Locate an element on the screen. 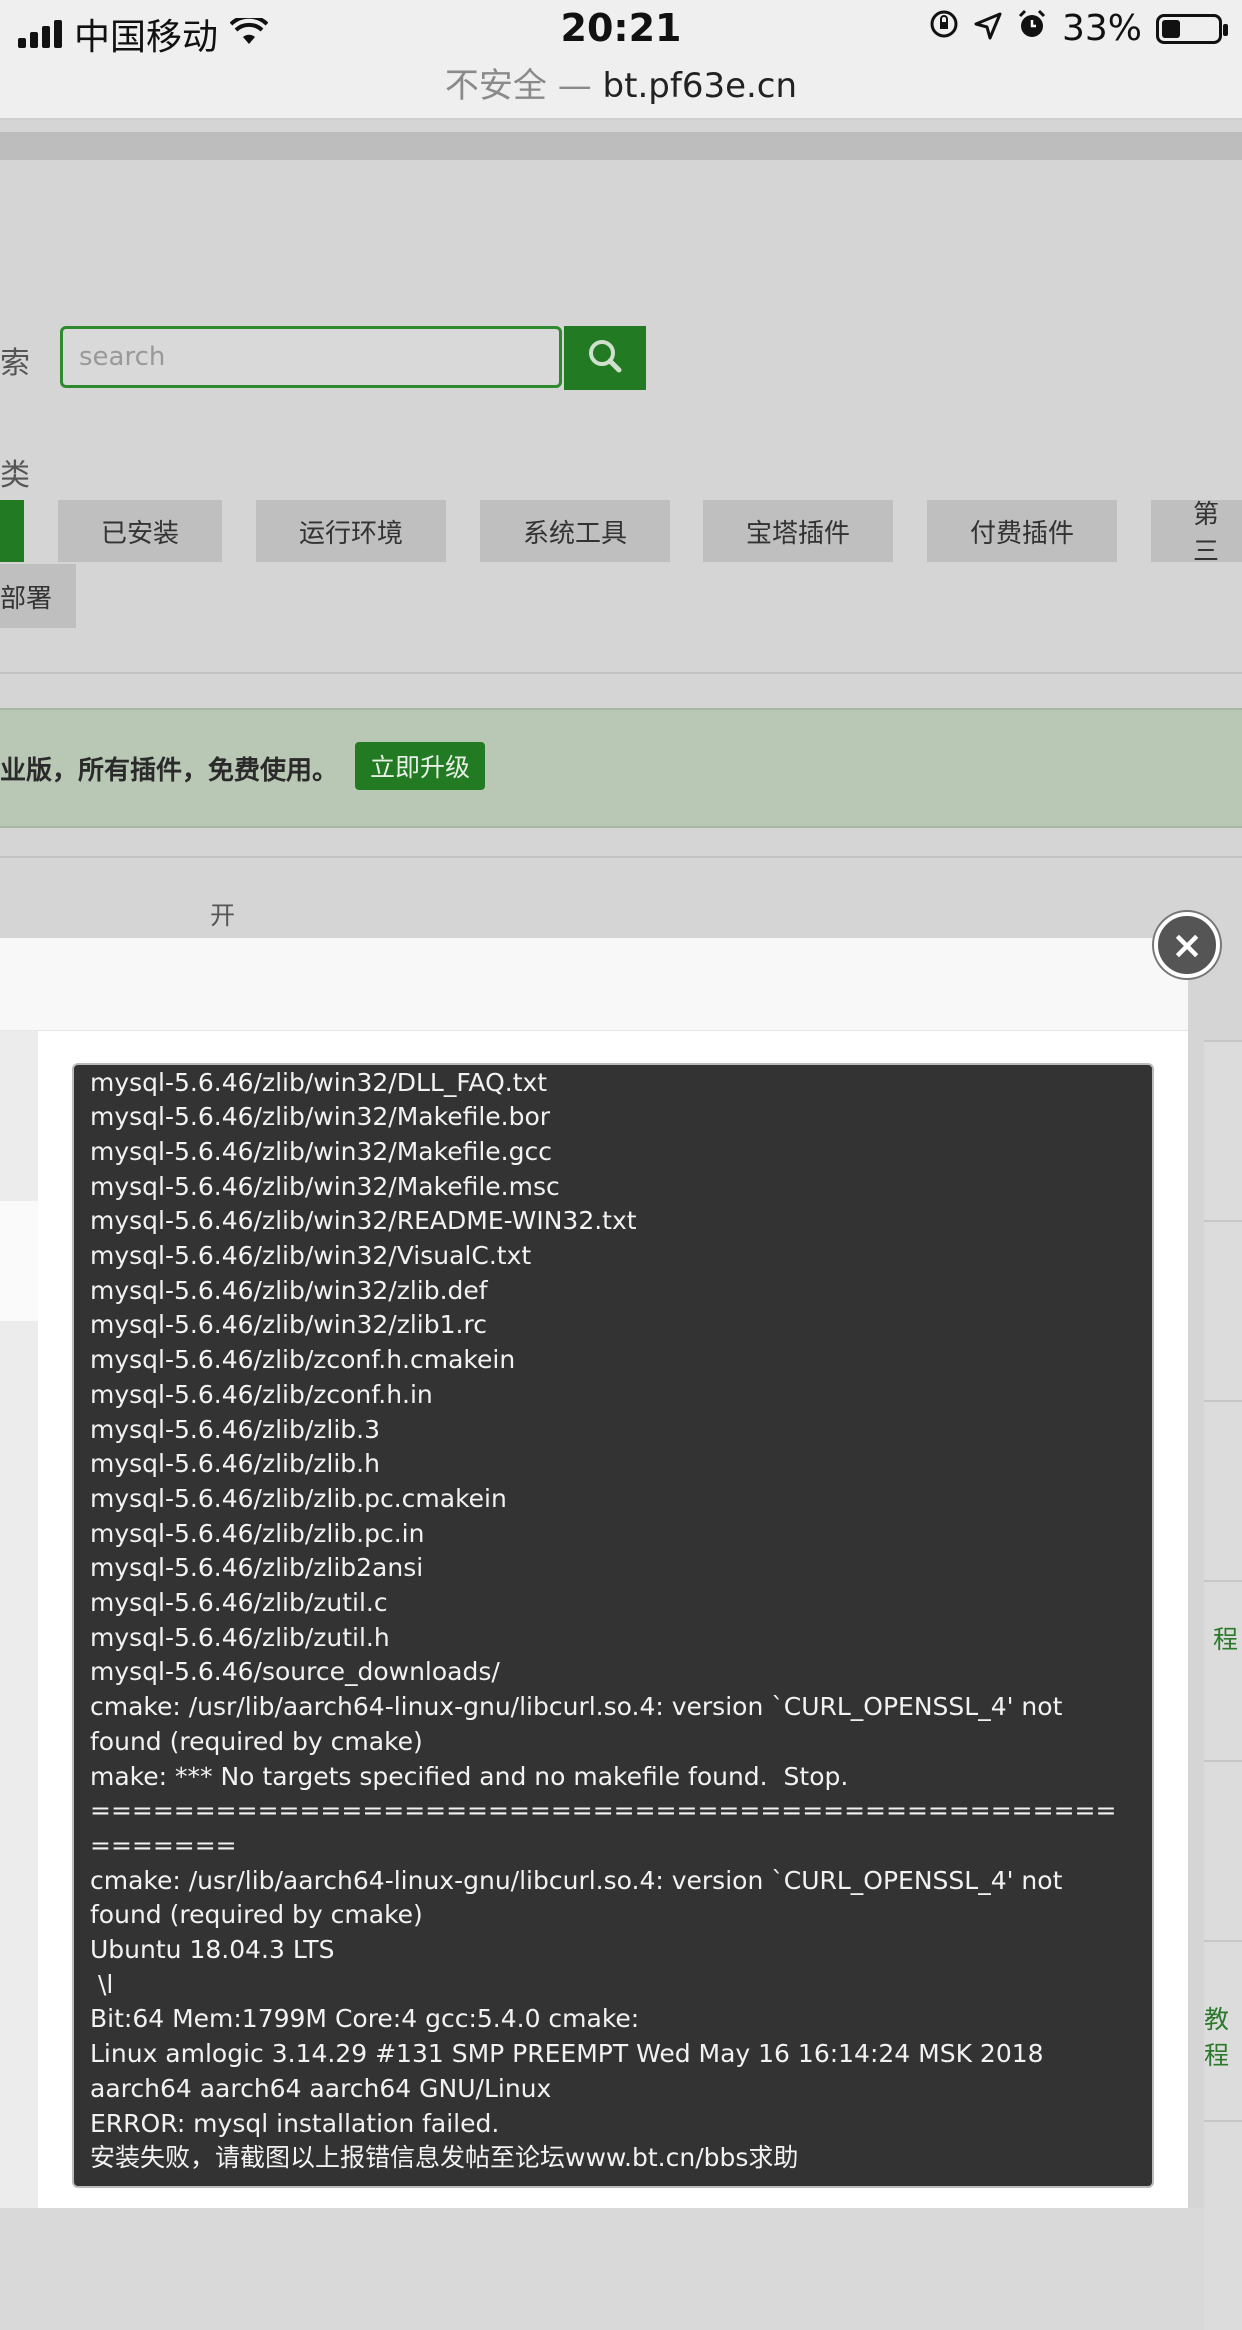 The height and width of the screenshot is (2330, 1242). alarm-icon is located at coordinates (1032, 28).